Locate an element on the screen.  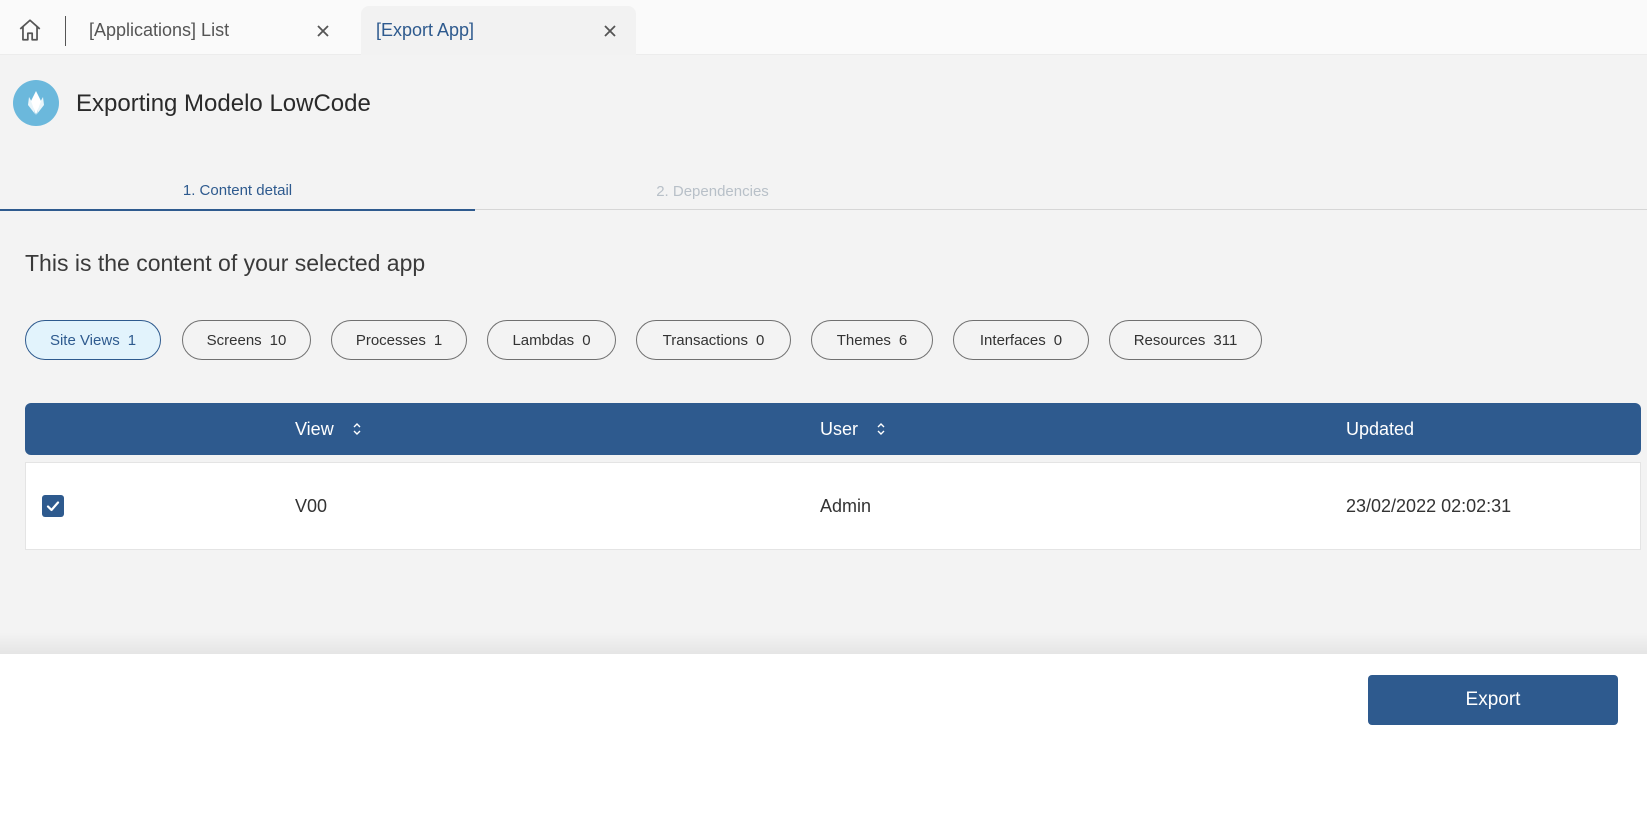
tab-bar: [Applications] List [Export App] is located at coordinates (823, 27).